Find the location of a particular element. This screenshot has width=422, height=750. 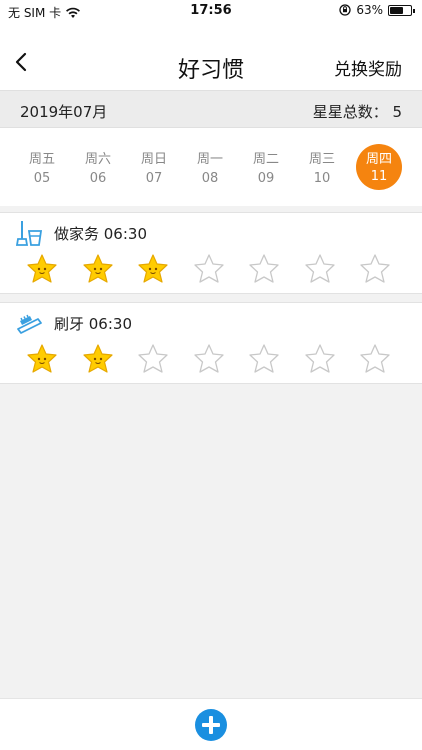

date-label: 11 is located at coordinates (379, 176).